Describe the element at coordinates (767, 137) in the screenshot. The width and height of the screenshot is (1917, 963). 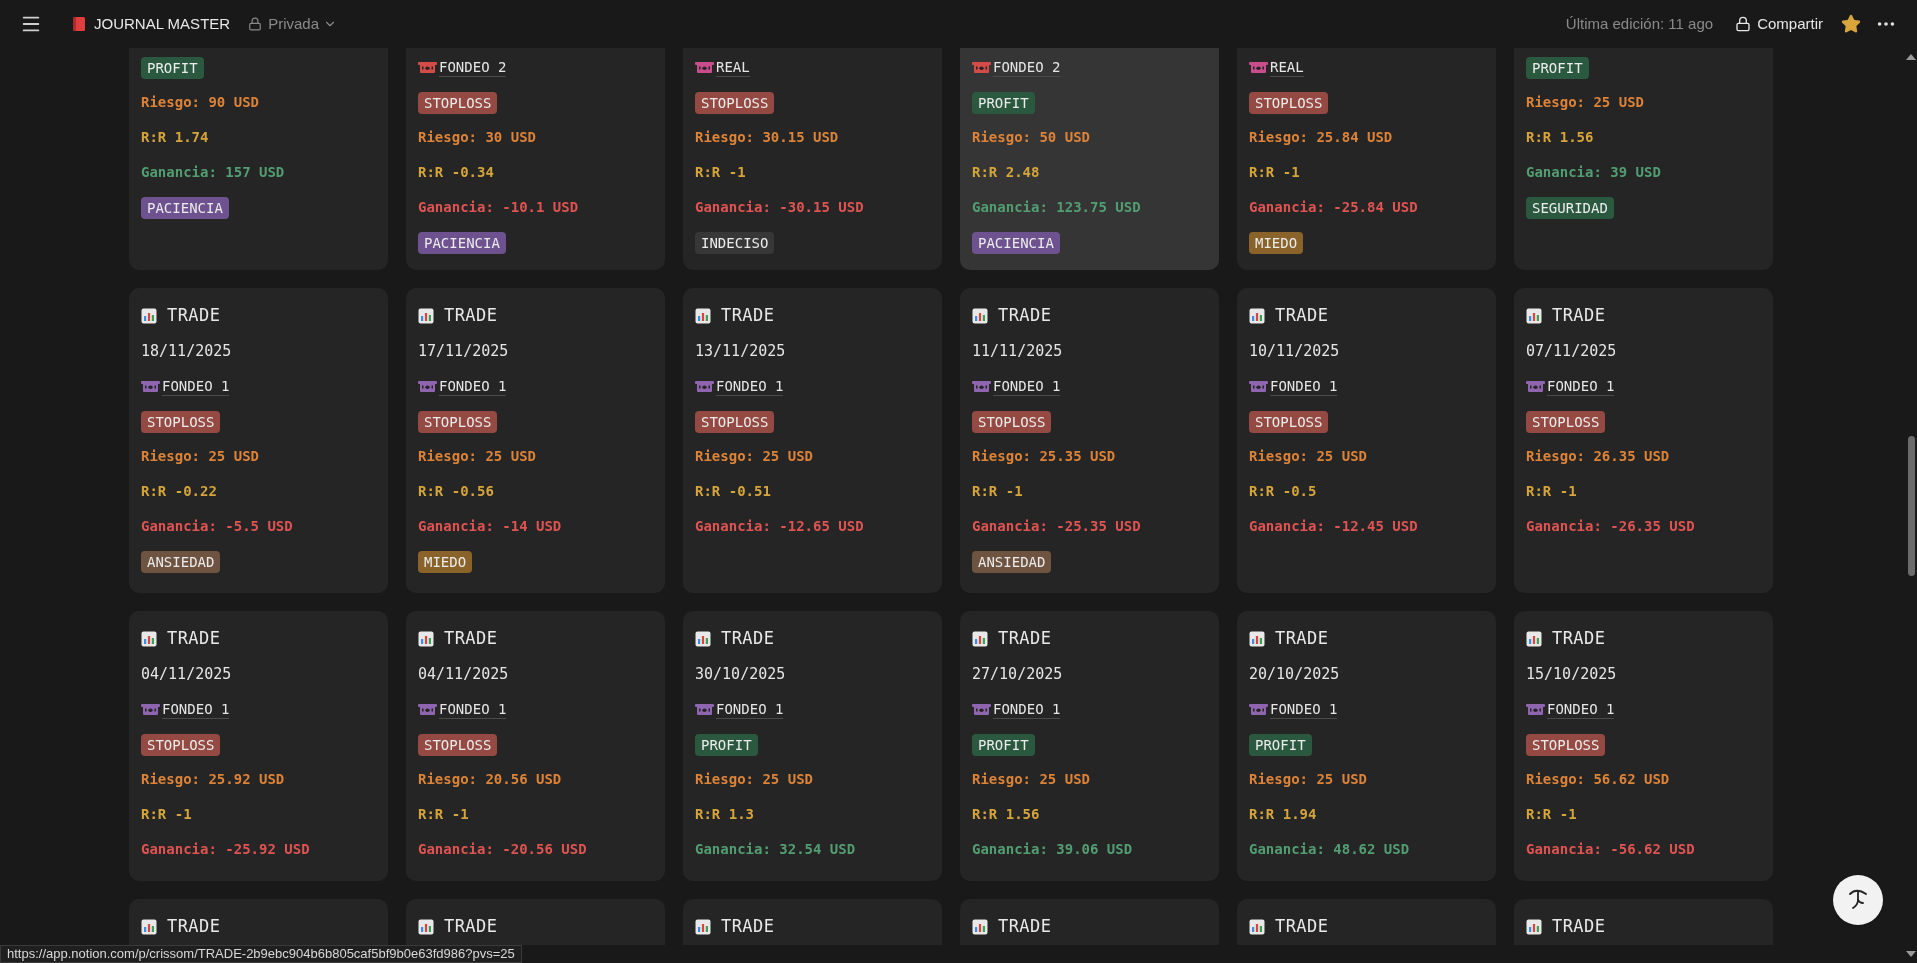
I see `risk-text: Riesgo: 30.15 USD` at that location.